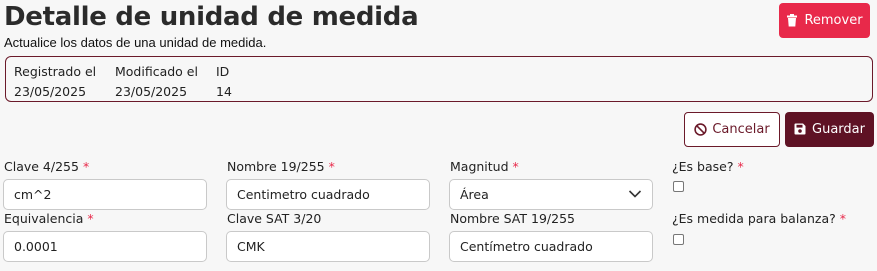 Image resolution: width=877 pixels, height=271 pixels. Describe the element at coordinates (328, 194) in the screenshot. I see `nombre-input: Centimetro cuadrado` at that location.